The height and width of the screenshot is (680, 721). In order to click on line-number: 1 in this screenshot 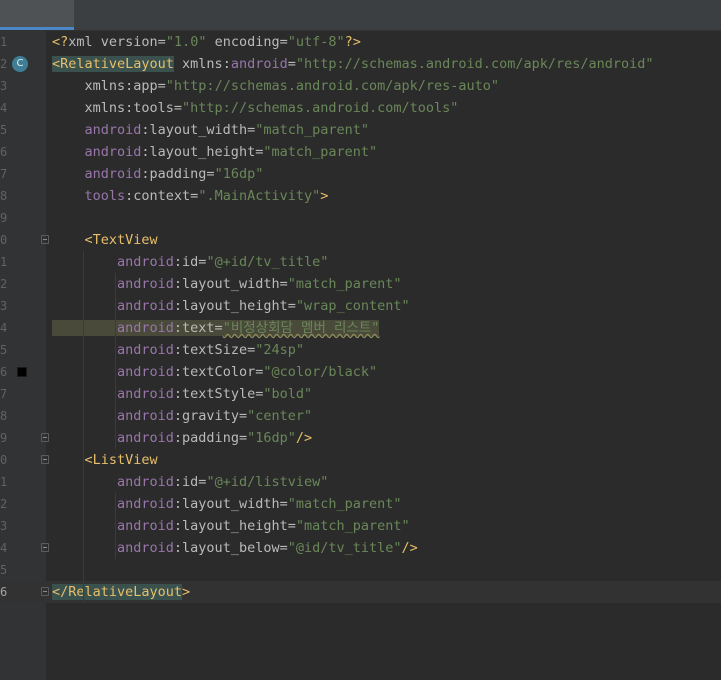, I will do `click(4, 482)`.